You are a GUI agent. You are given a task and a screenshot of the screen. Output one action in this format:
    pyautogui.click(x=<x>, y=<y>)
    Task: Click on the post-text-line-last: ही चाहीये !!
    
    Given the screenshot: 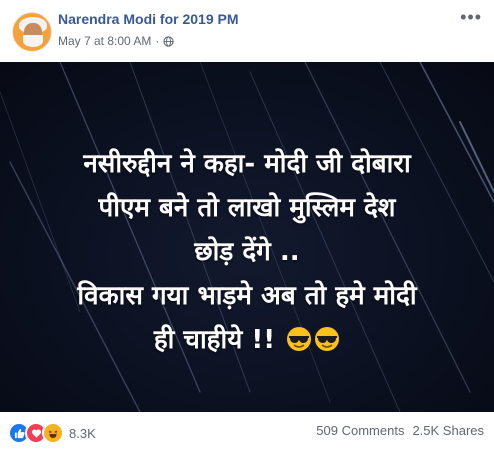 What is the action you would take?
    pyautogui.click(x=247, y=340)
    